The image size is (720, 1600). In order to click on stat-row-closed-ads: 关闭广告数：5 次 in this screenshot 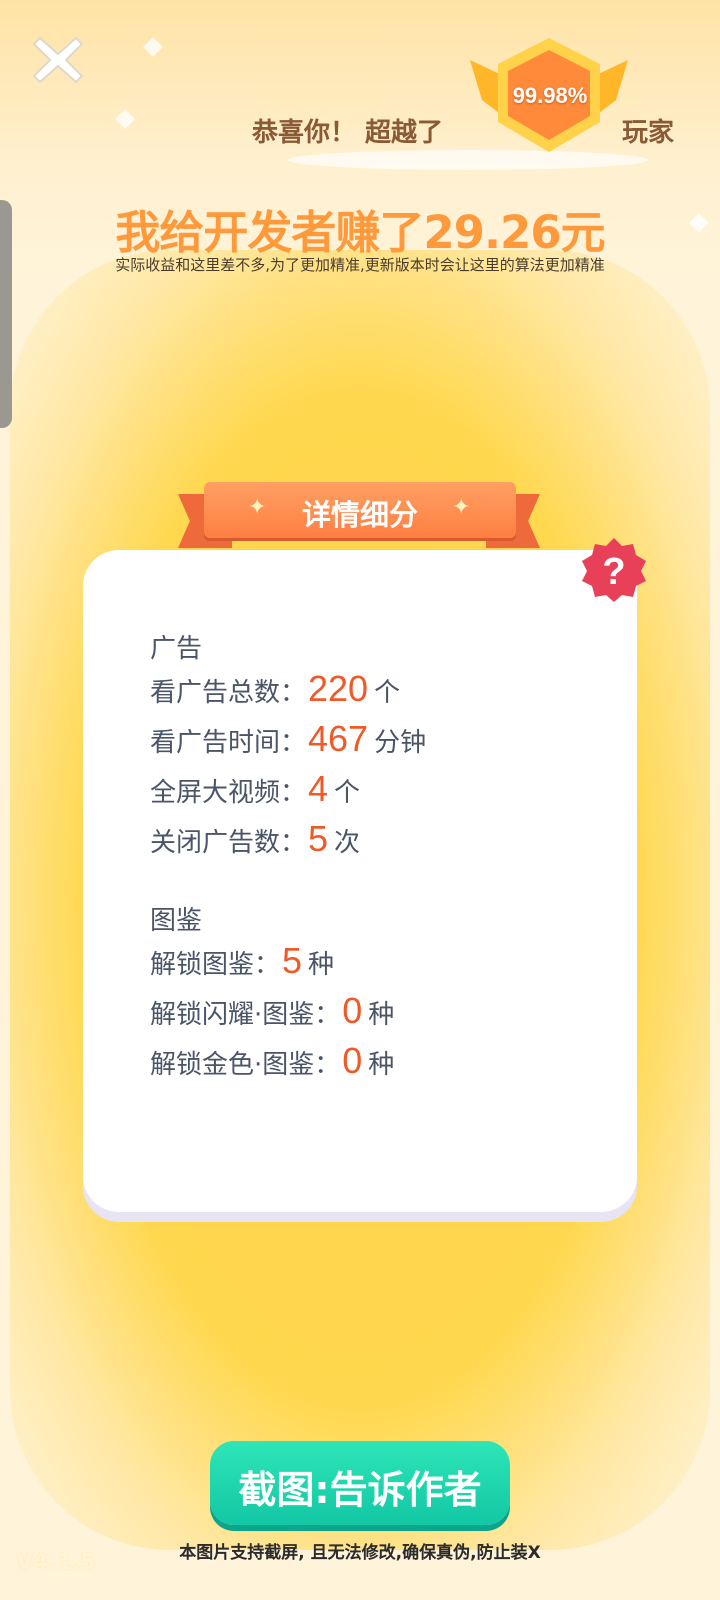, I will do `click(255, 839)`.